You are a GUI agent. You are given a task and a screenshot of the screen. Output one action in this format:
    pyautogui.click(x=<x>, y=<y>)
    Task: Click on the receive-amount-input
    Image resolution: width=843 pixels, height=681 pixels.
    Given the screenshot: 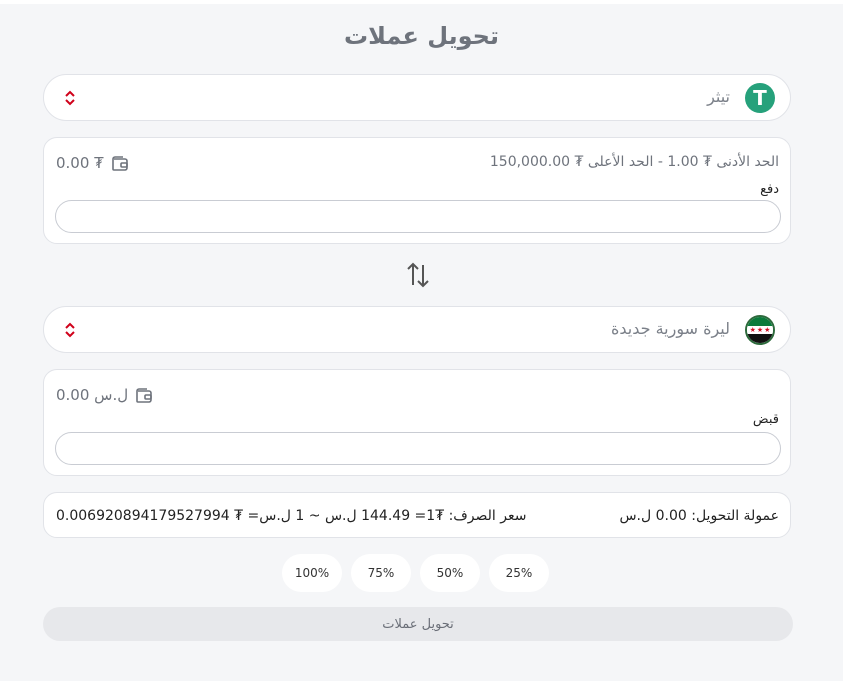 What is the action you would take?
    pyautogui.click(x=418, y=448)
    